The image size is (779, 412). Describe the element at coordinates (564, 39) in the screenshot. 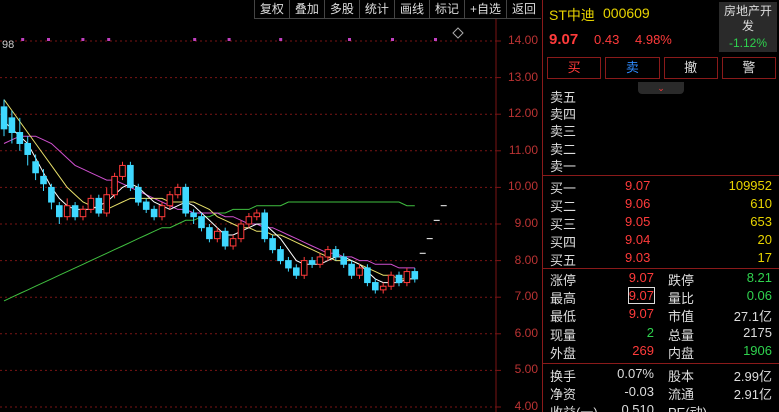

I see `last-price: 9.07` at that location.